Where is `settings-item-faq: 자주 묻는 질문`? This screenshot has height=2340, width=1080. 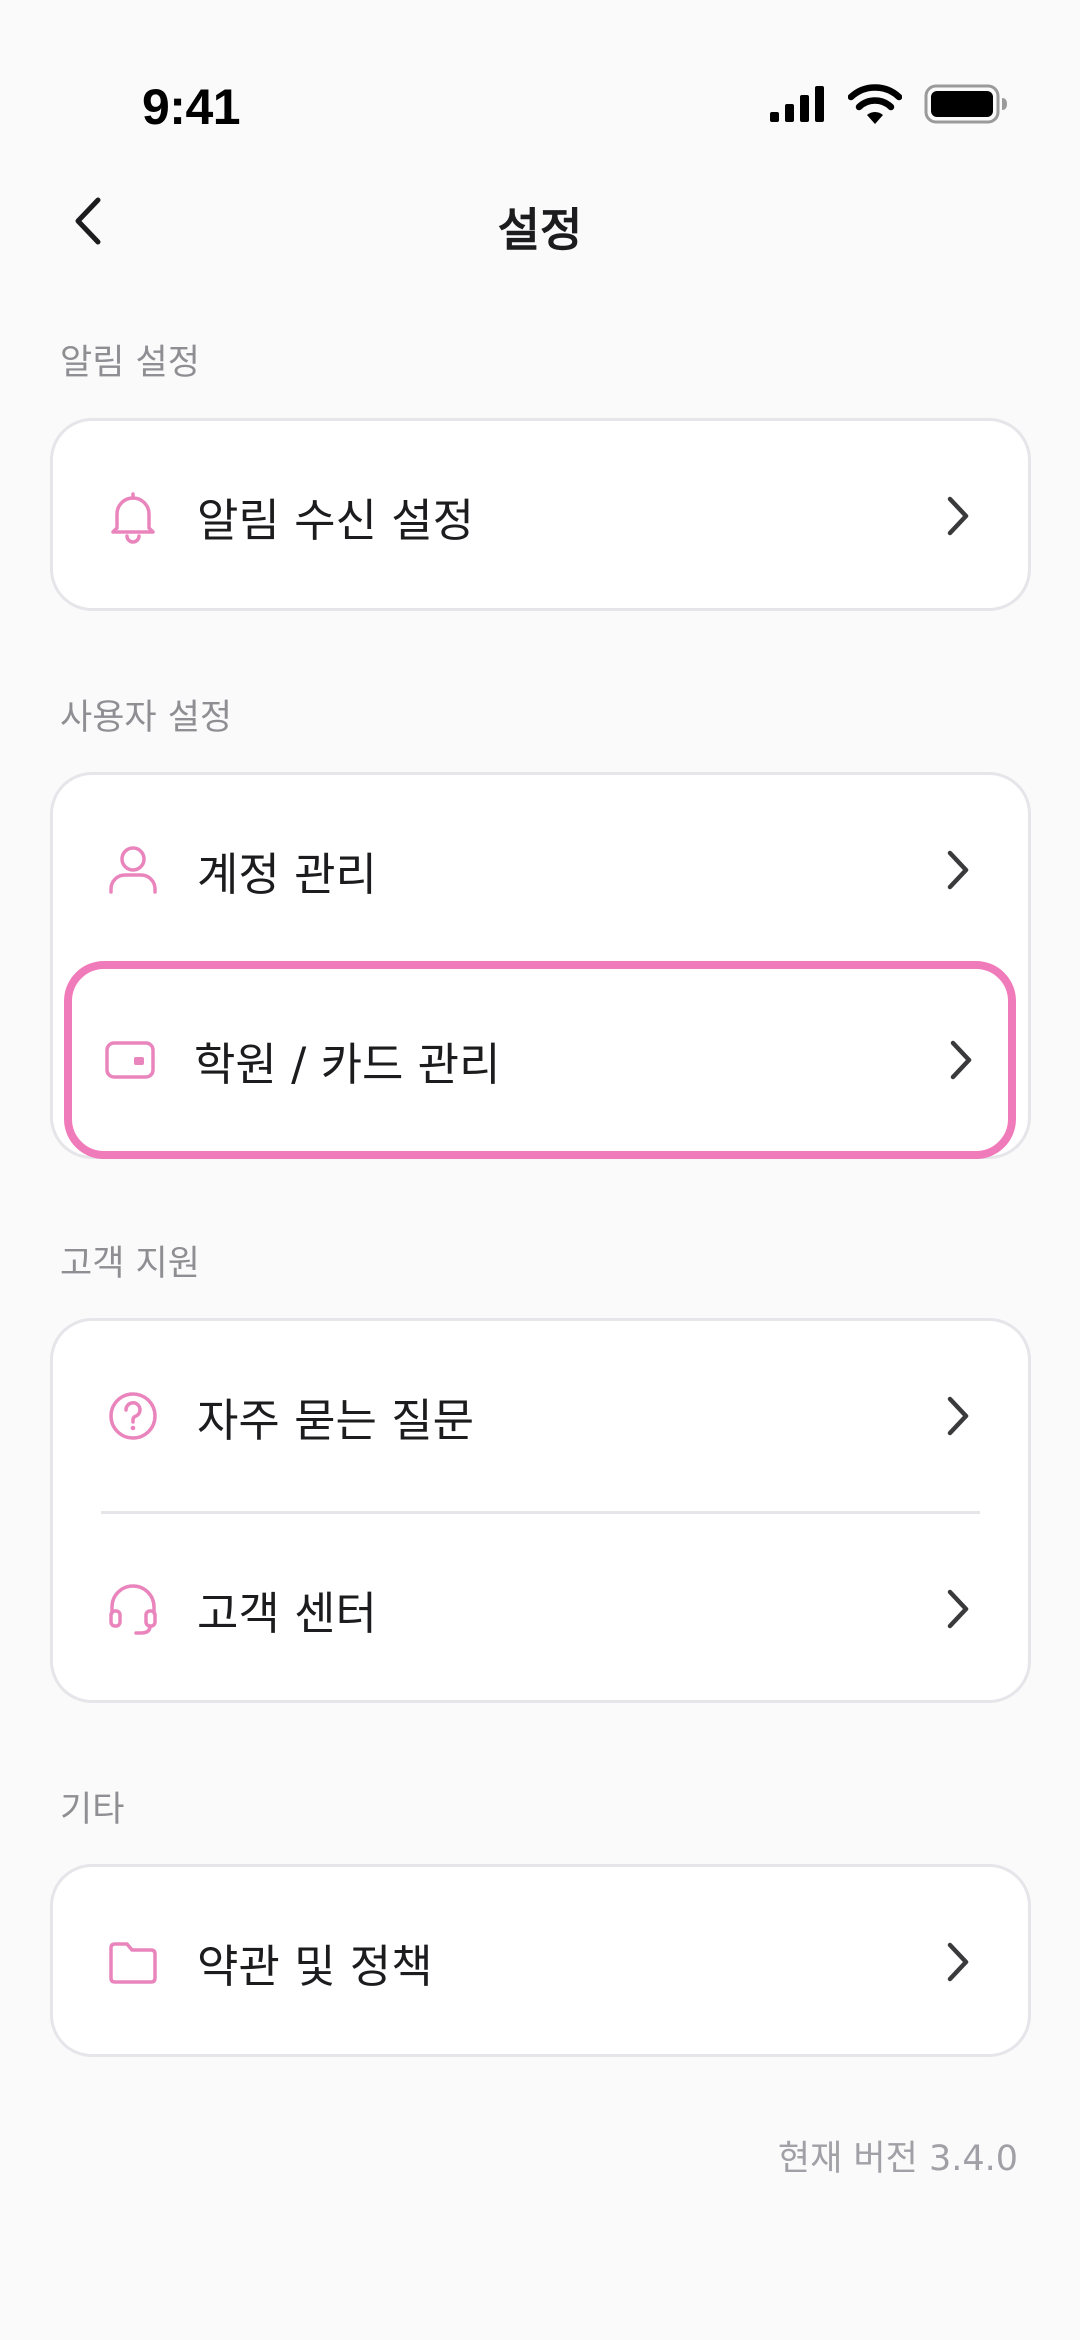
settings-item-faq: 자주 묻는 질문 is located at coordinates (540, 1416).